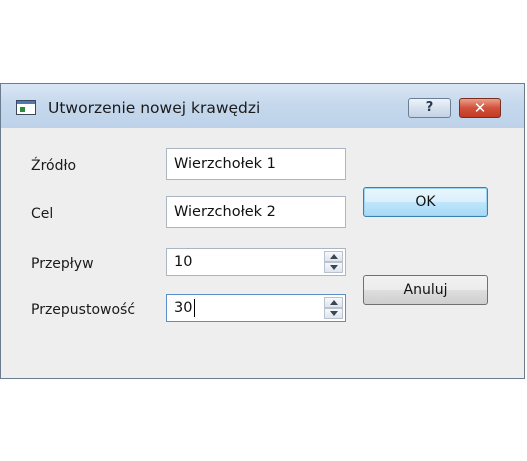 This screenshot has height=461, width=527. I want to click on target-label: Cel, so click(42, 214).